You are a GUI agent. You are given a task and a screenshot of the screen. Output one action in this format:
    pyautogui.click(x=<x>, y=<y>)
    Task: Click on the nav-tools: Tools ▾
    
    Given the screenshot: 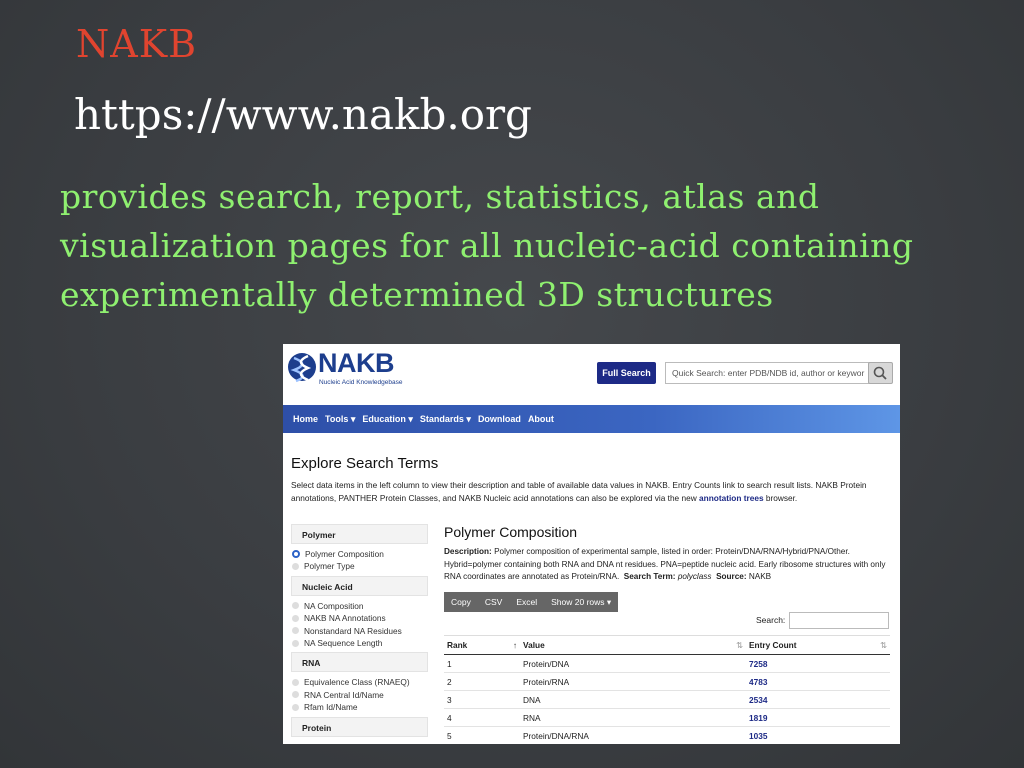 What is the action you would take?
    pyautogui.click(x=340, y=419)
    